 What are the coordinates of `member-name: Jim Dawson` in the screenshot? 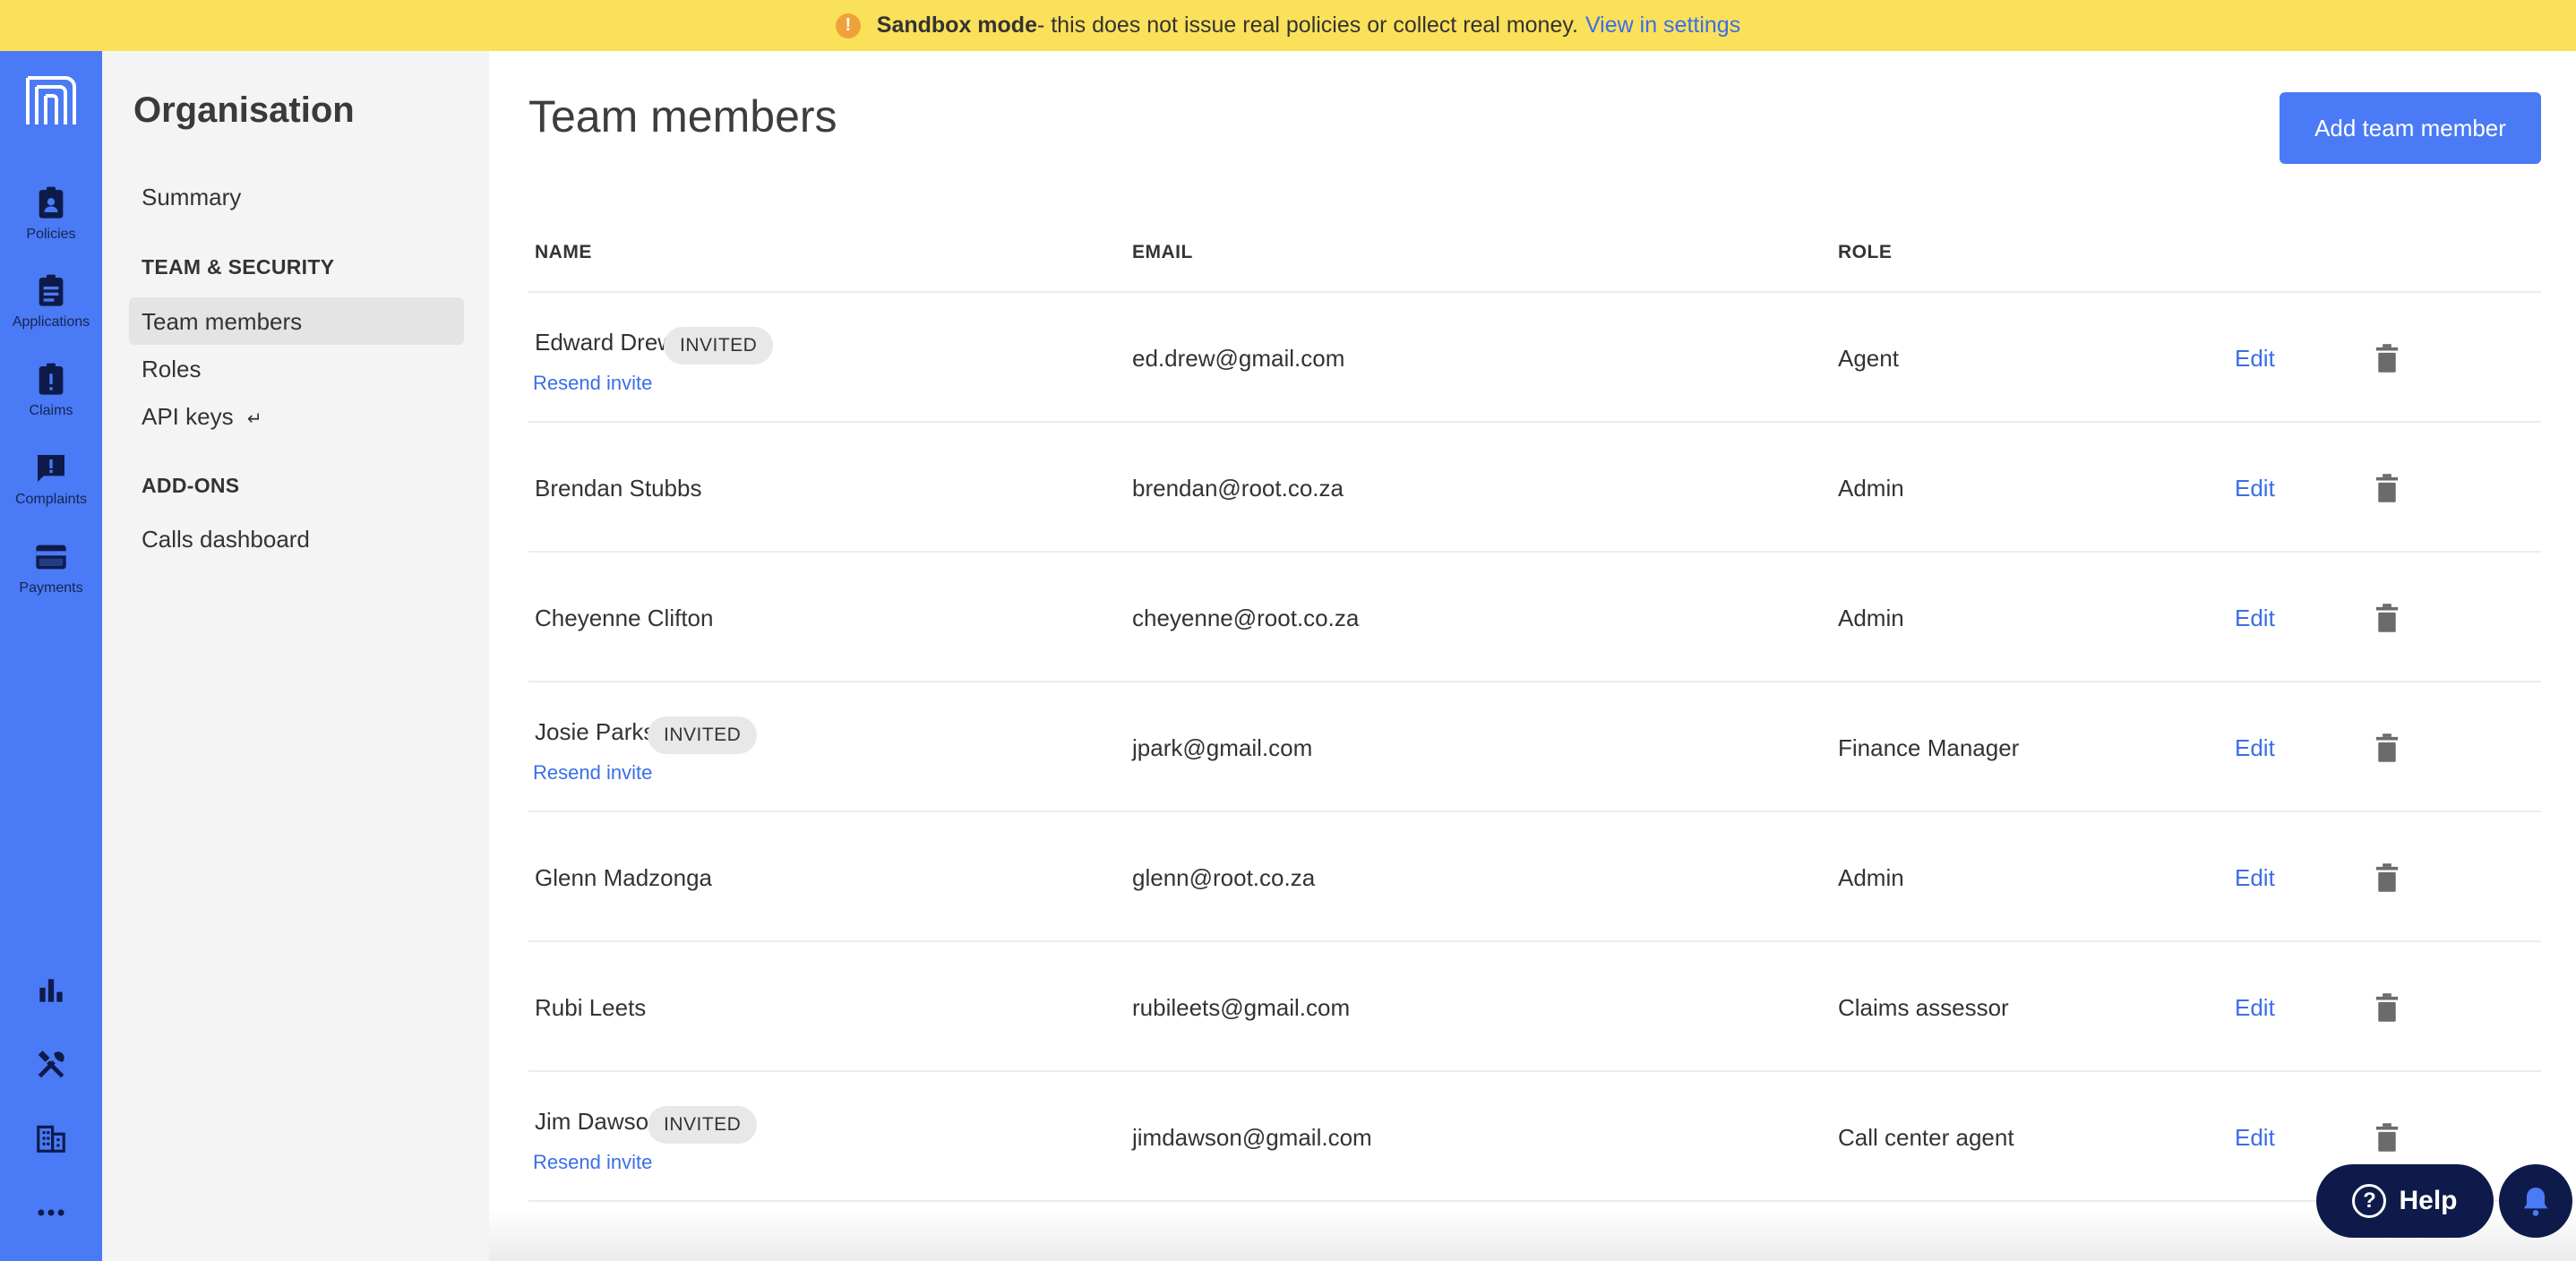 It's located at (598, 1122).